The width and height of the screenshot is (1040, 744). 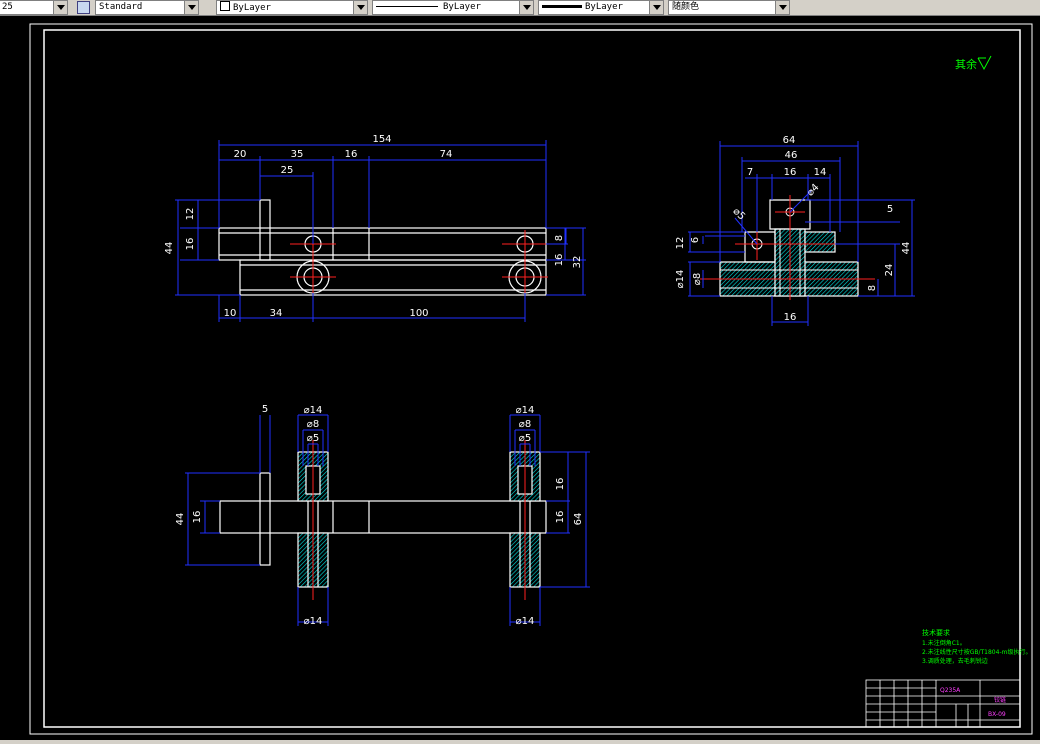 I want to click on dim-16-left: 16, so click(x=190, y=244).